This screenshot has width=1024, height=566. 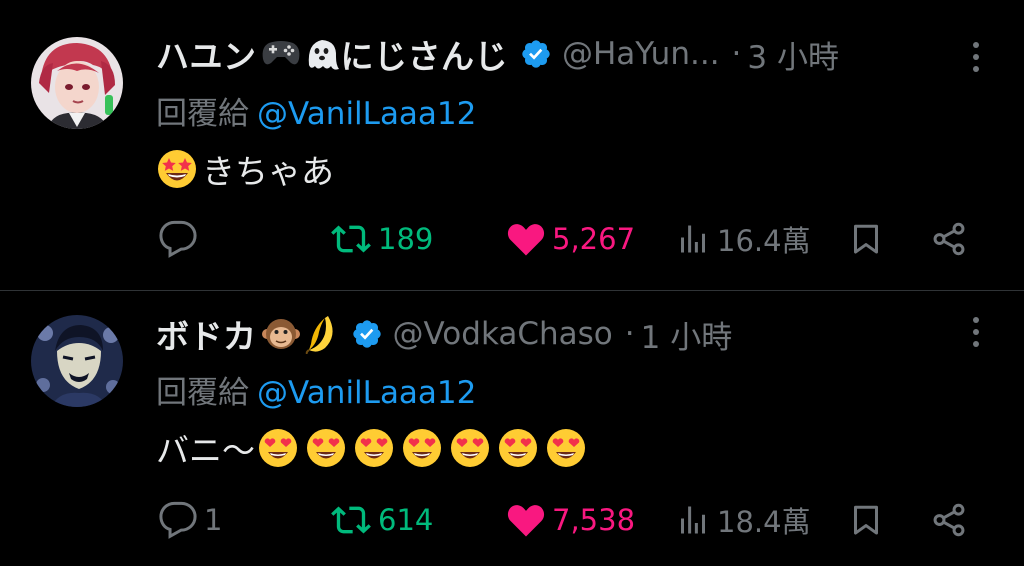 I want to click on retweet-count: 189, so click(x=406, y=239).